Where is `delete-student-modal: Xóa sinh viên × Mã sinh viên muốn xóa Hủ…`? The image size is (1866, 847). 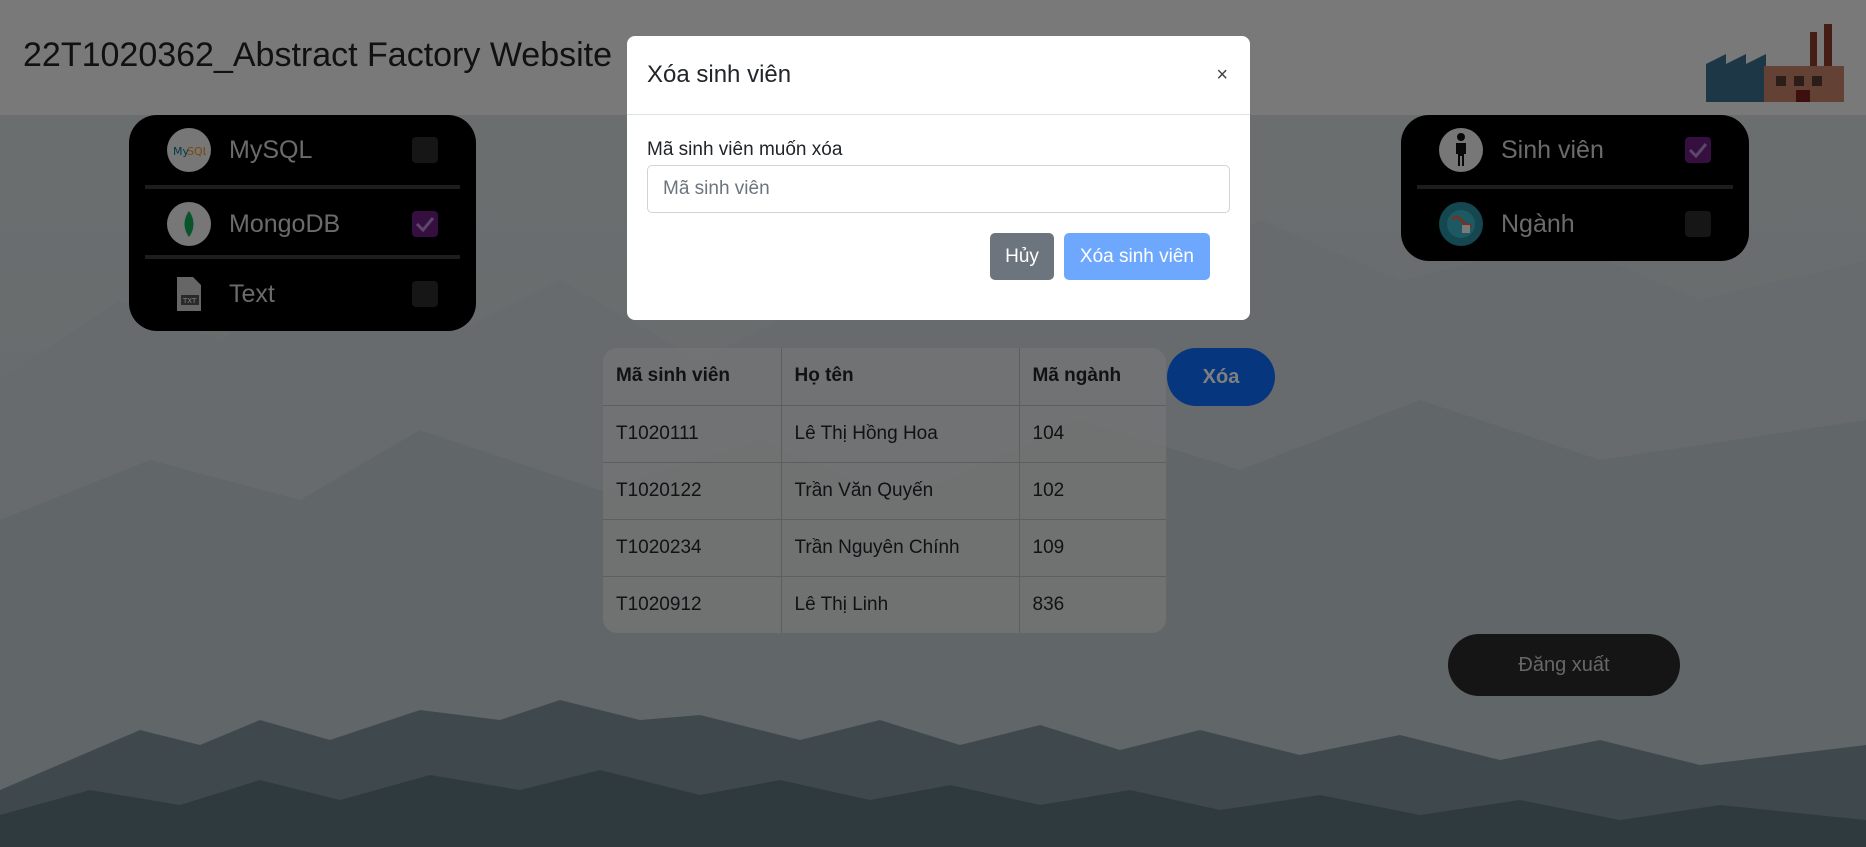 delete-student-modal: Xóa sinh viên × Mã sinh viên muốn xóa Hủ… is located at coordinates (938, 178).